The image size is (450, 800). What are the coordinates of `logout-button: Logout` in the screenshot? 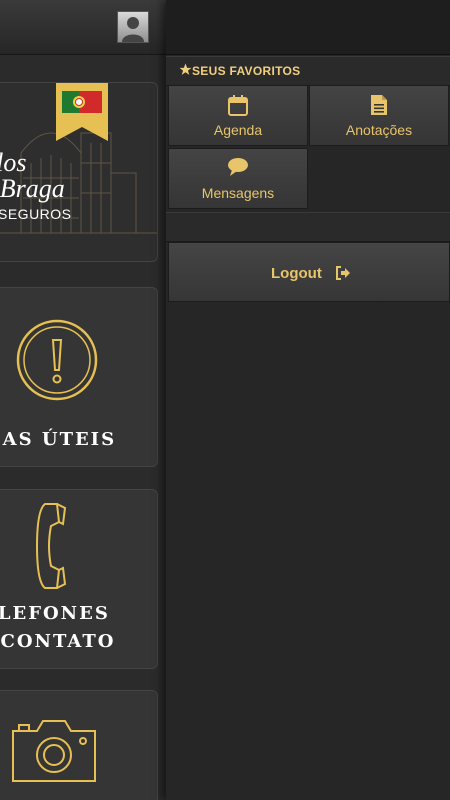 It's located at (309, 272).